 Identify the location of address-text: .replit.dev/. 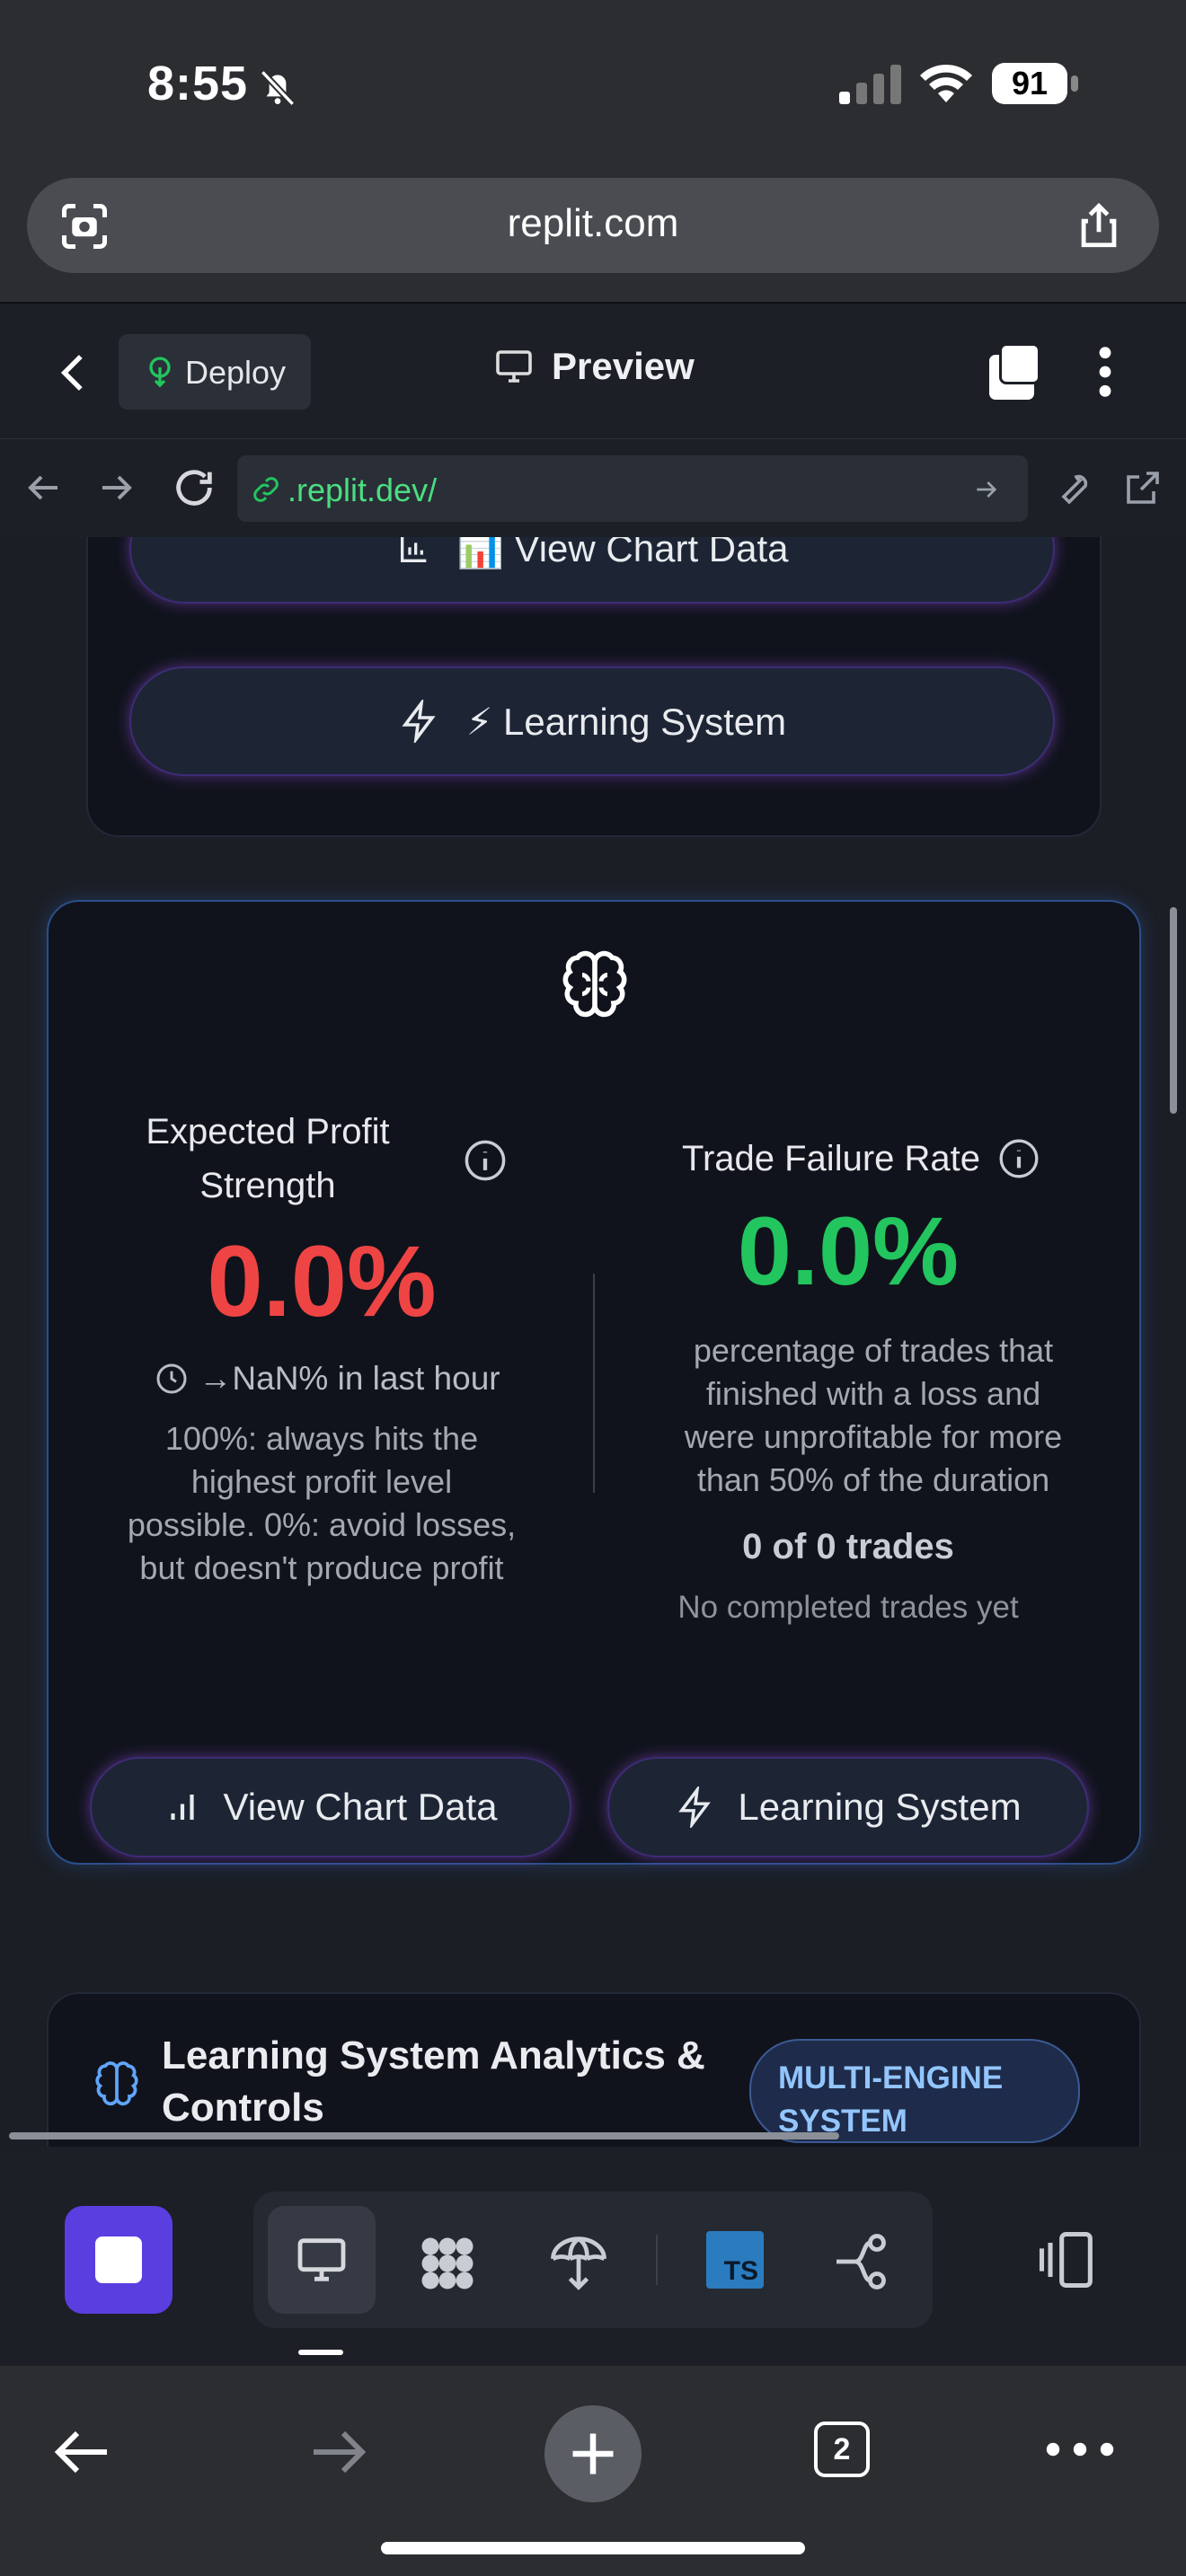
(362, 490).